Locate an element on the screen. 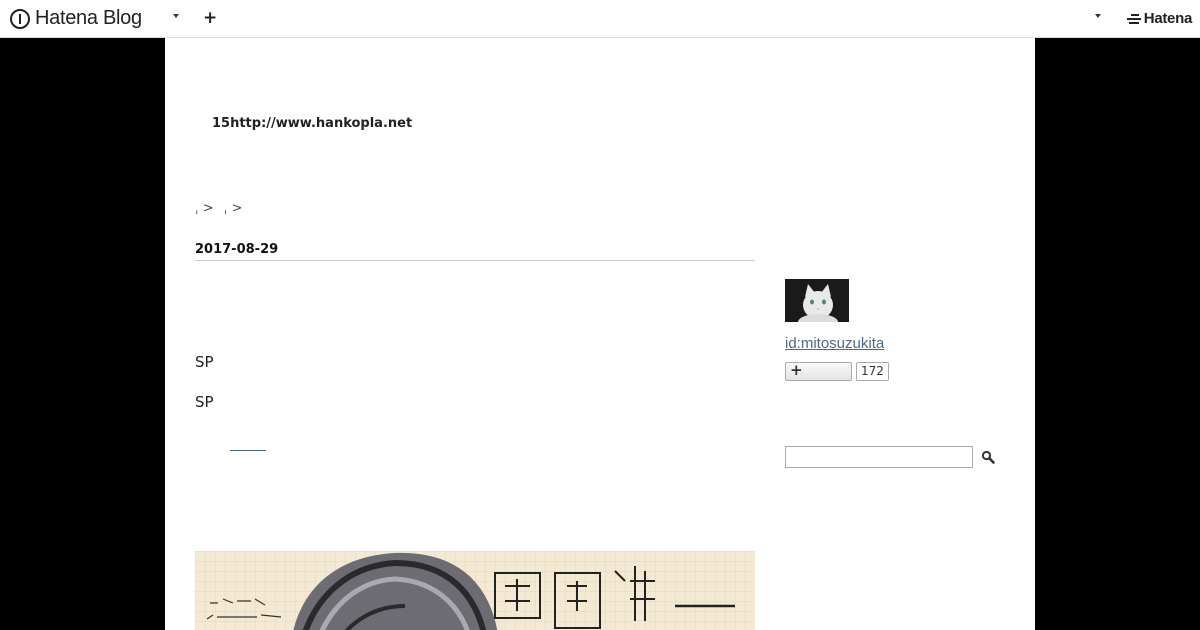 The image size is (1200, 630). add-entry-button: + is located at coordinates (210, 18).